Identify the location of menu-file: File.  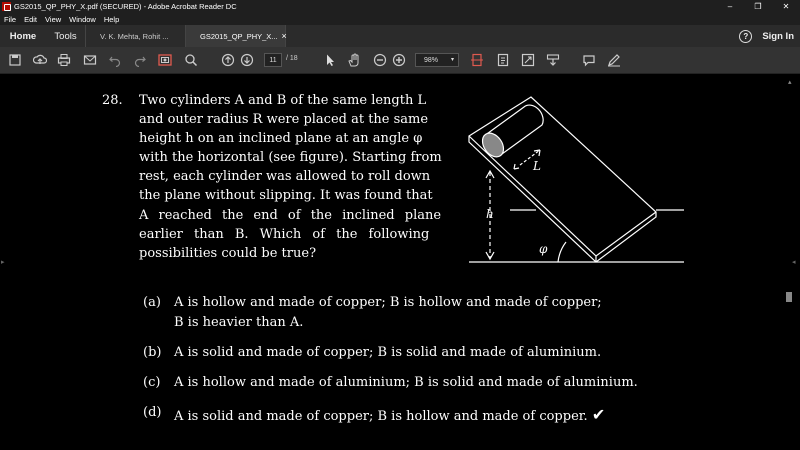
(10, 19).